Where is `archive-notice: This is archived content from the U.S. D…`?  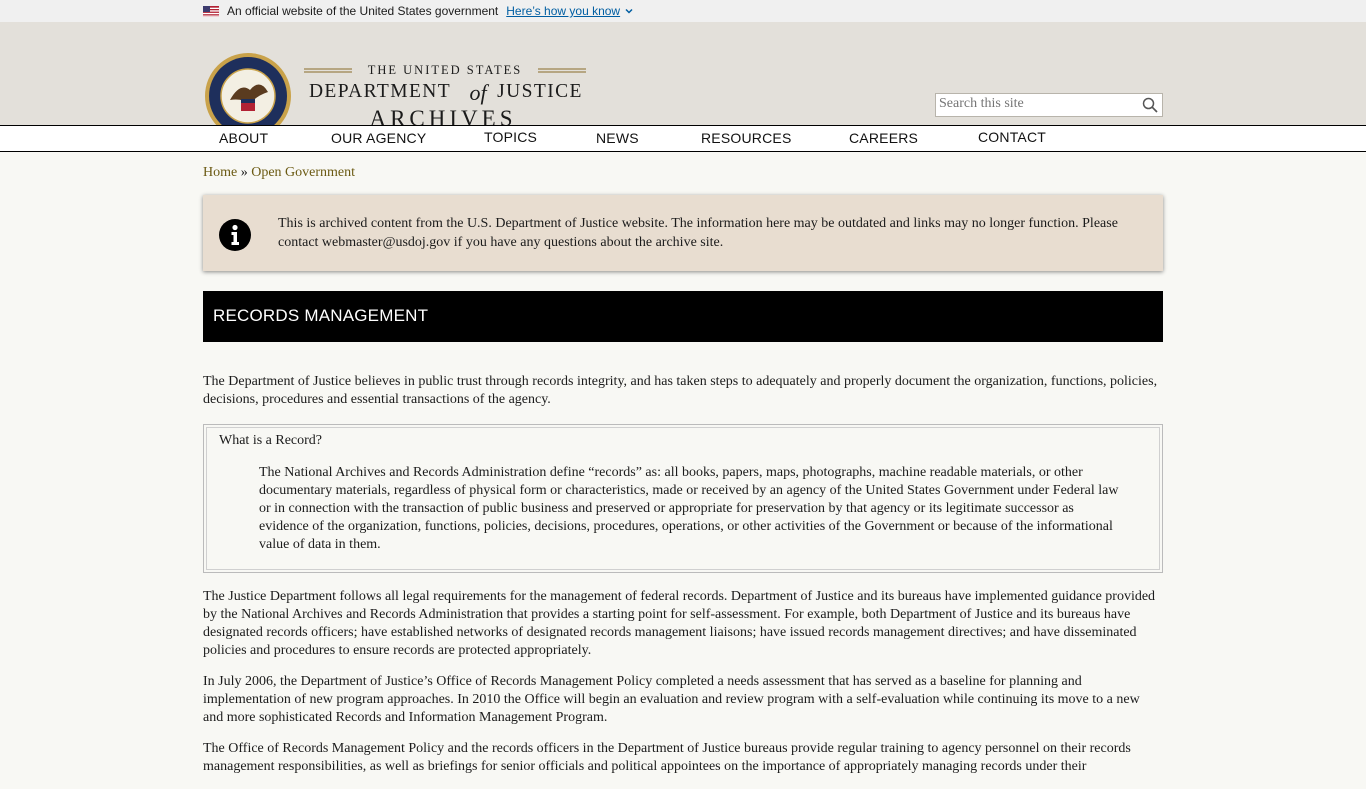
archive-notice: This is archived content from the U.S. D… is located at coordinates (683, 233).